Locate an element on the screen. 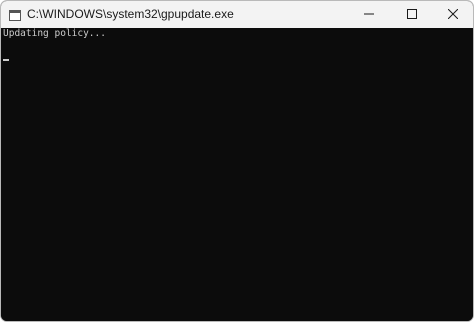  maximize-button is located at coordinates (412, 14).